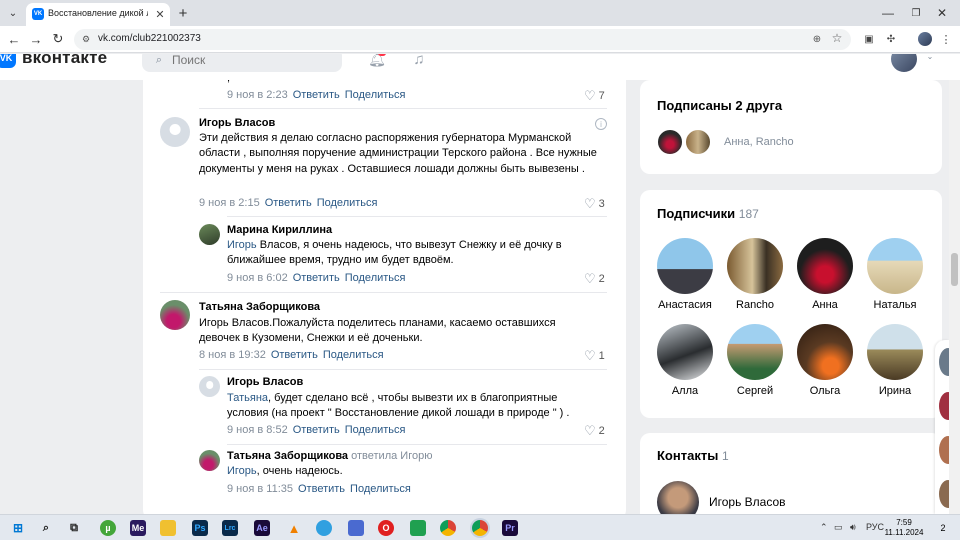 This screenshot has height=540, width=960. I want to click on follower-name: Ирина, so click(895, 391).